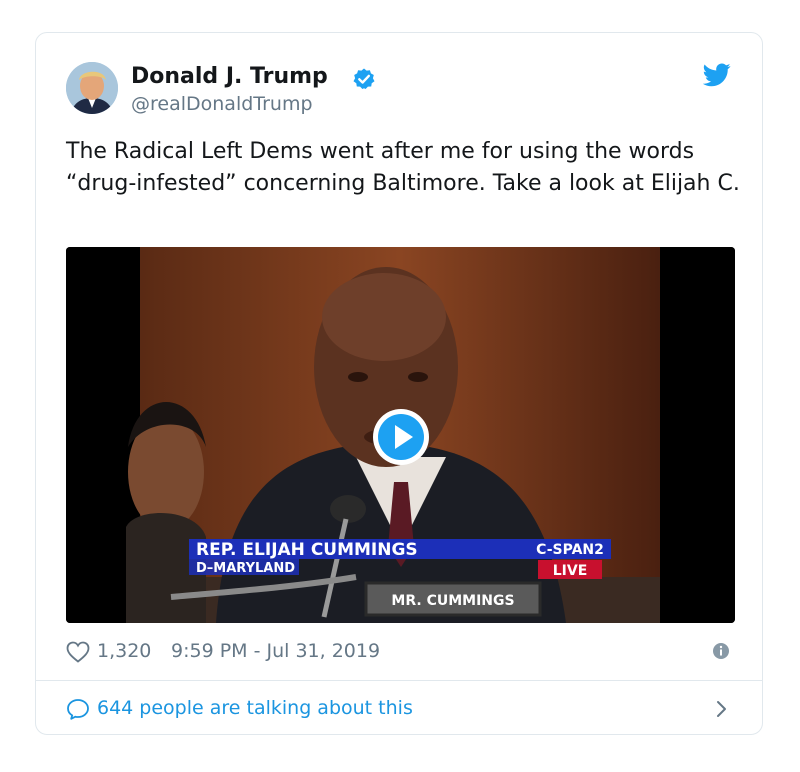 Image resolution: width=800 pixels, height=772 pixels. What do you see at coordinates (124, 651) in the screenshot?
I see `like-count: 1,320` at bounding box center [124, 651].